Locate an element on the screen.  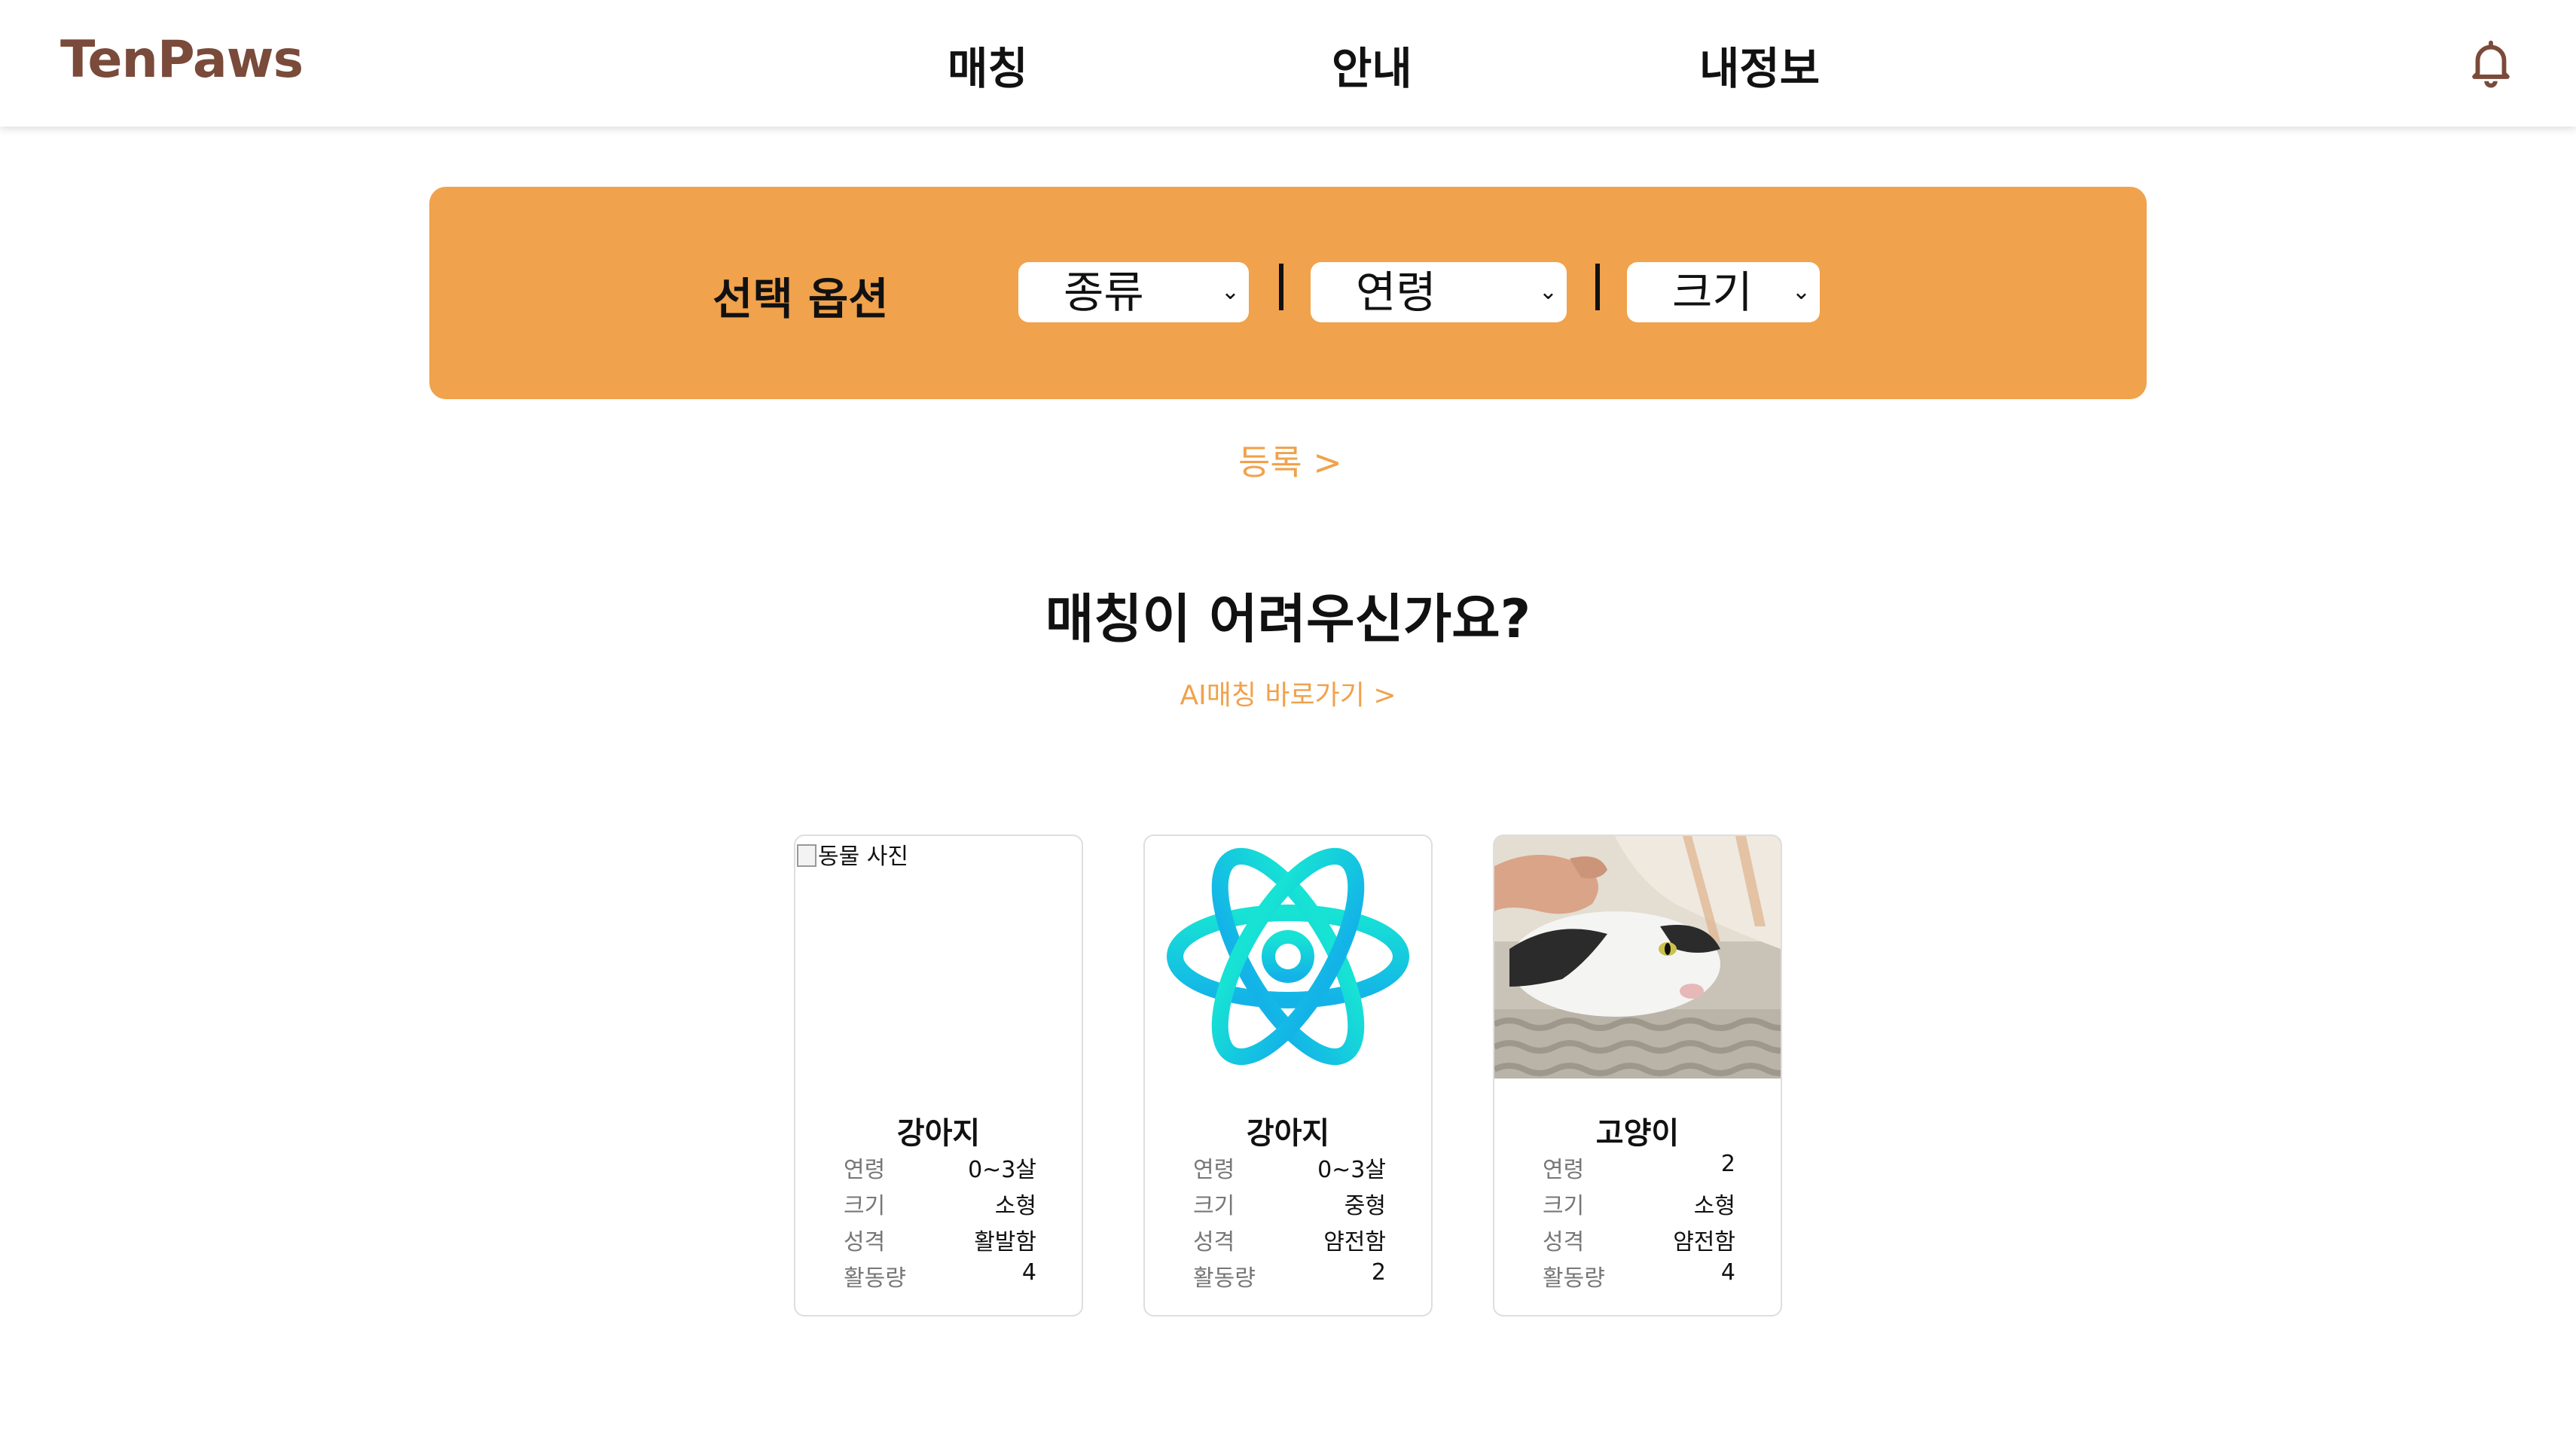
age-select-value: 연령 is located at coordinates (1396, 292).